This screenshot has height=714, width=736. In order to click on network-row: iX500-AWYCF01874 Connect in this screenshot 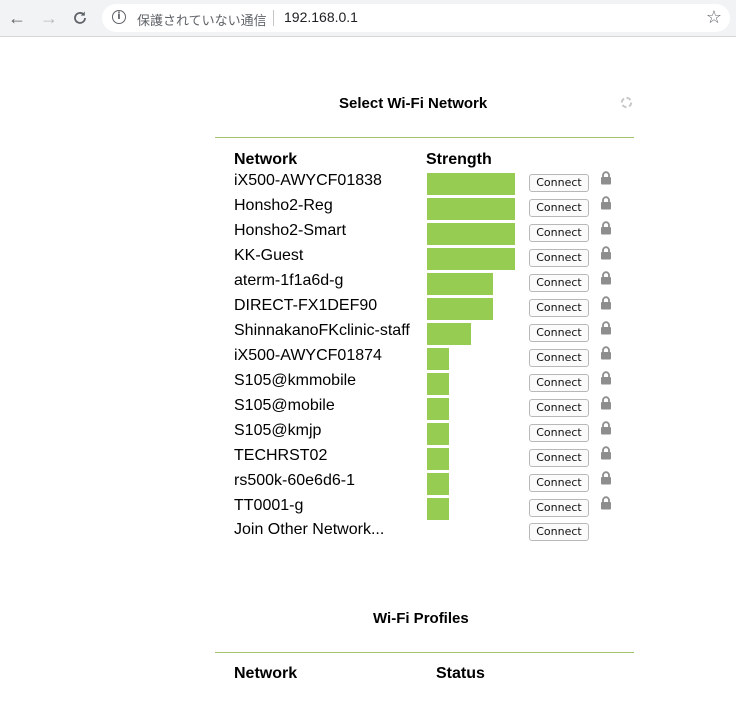, I will do `click(368, 357)`.